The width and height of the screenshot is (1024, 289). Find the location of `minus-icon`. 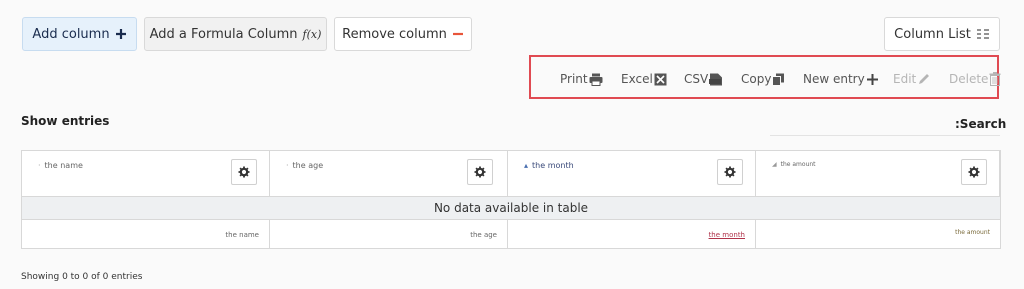

minus-icon is located at coordinates (458, 34).